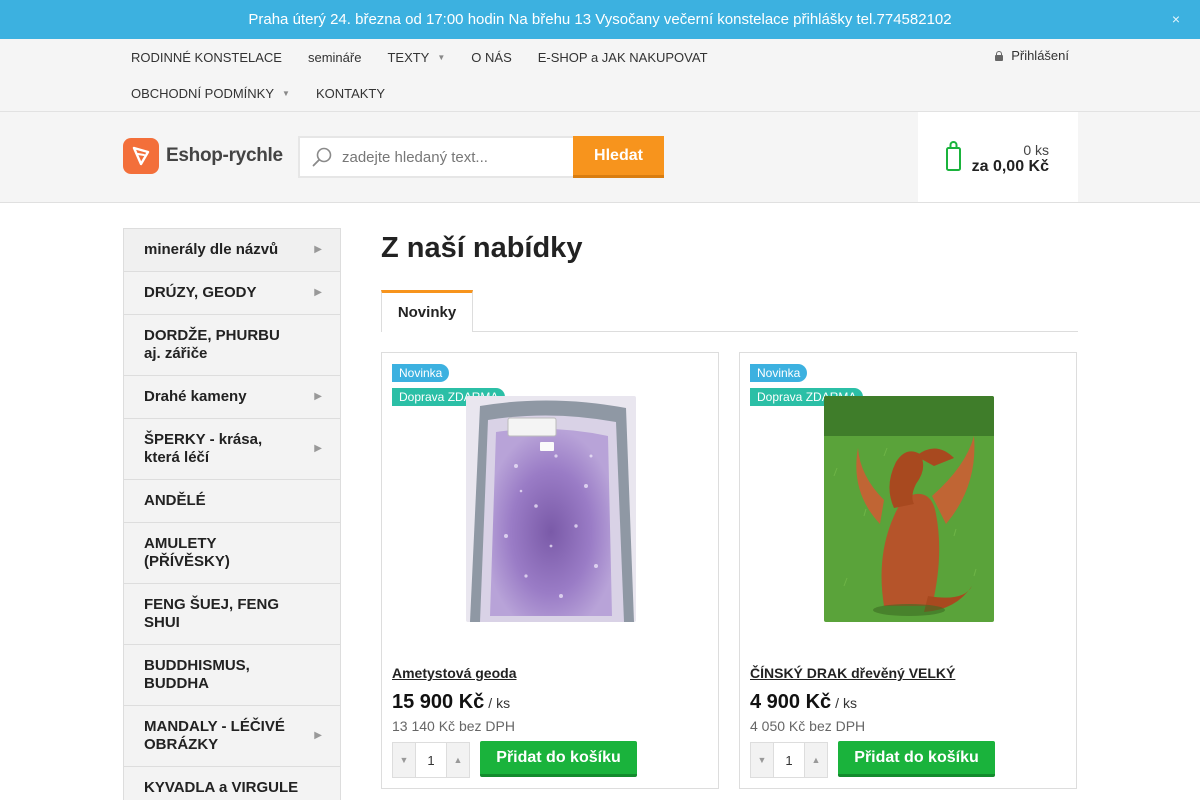  Describe the element at coordinates (453, 726) in the screenshot. I see `price-without-vat: 13 140 Kč bez DPH` at that location.